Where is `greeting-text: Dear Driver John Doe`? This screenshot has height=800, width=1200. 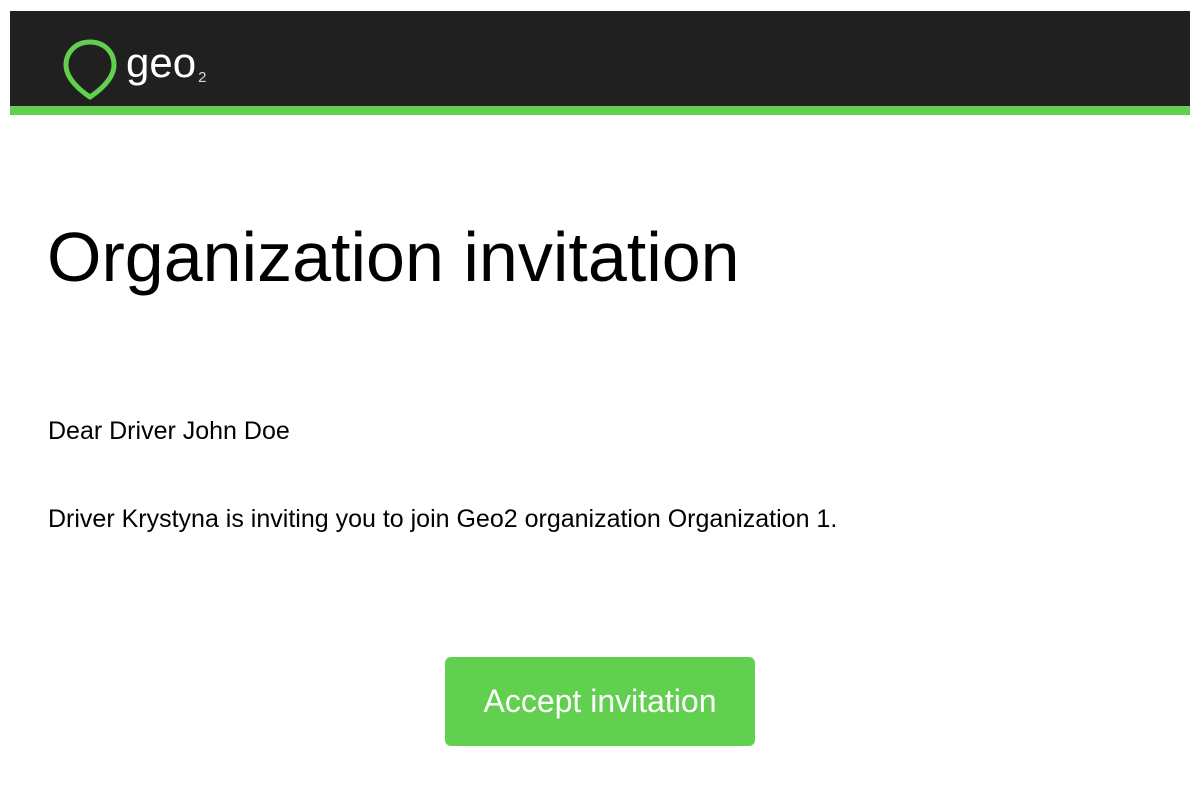 greeting-text: Dear Driver John Doe is located at coordinates (169, 431).